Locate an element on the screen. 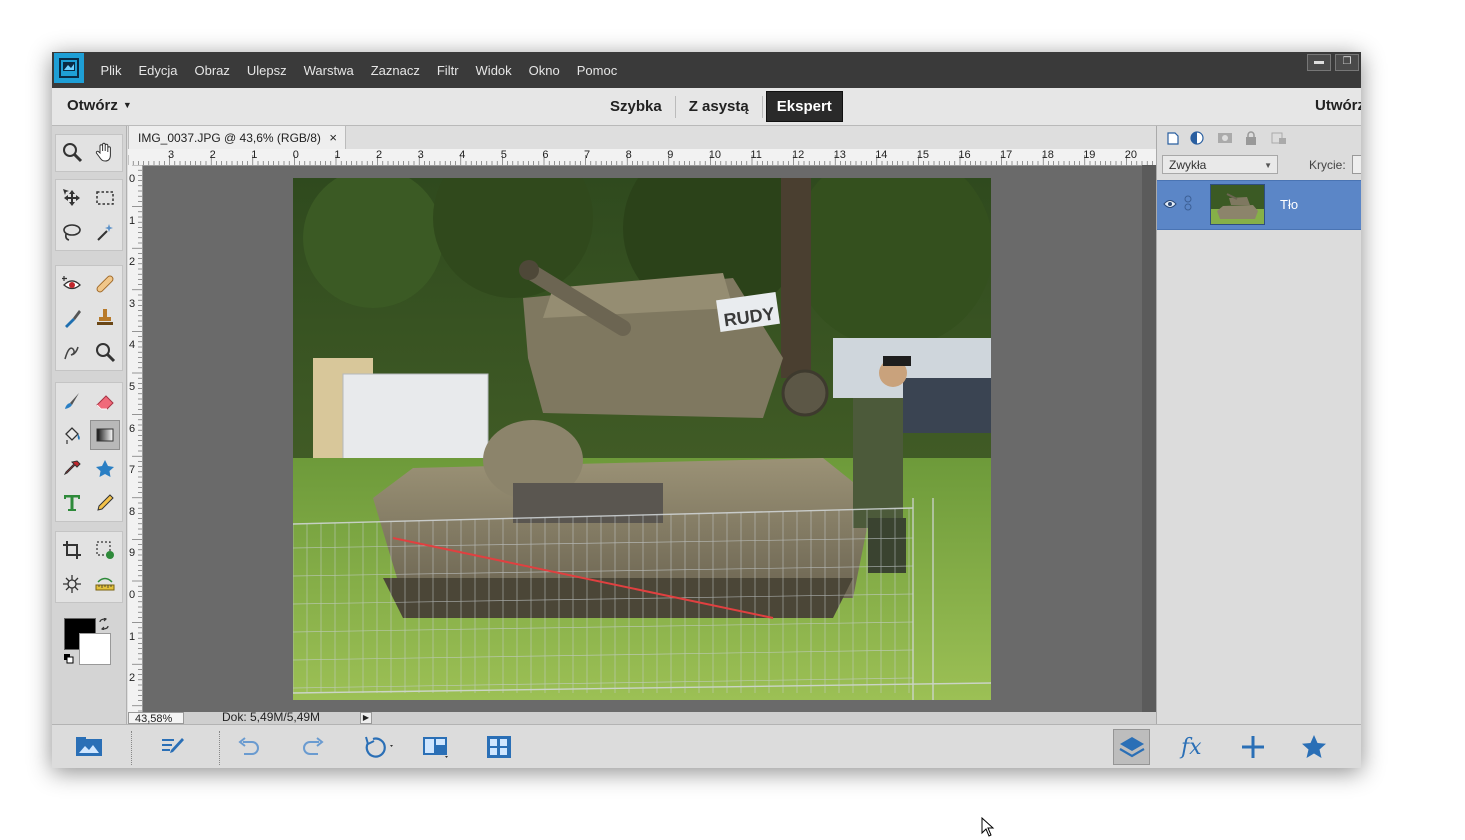 The height and width of the screenshot is (840, 1465). swap-colors-icon is located at coordinates (104, 624).